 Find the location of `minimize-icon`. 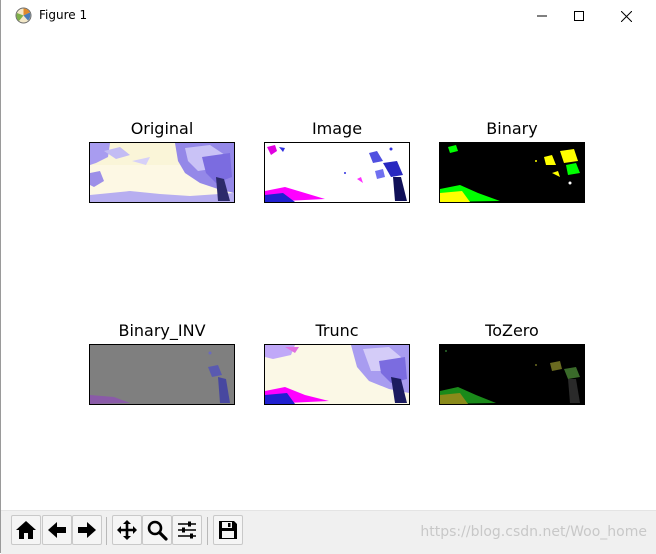

minimize-icon is located at coordinates (542, 16).